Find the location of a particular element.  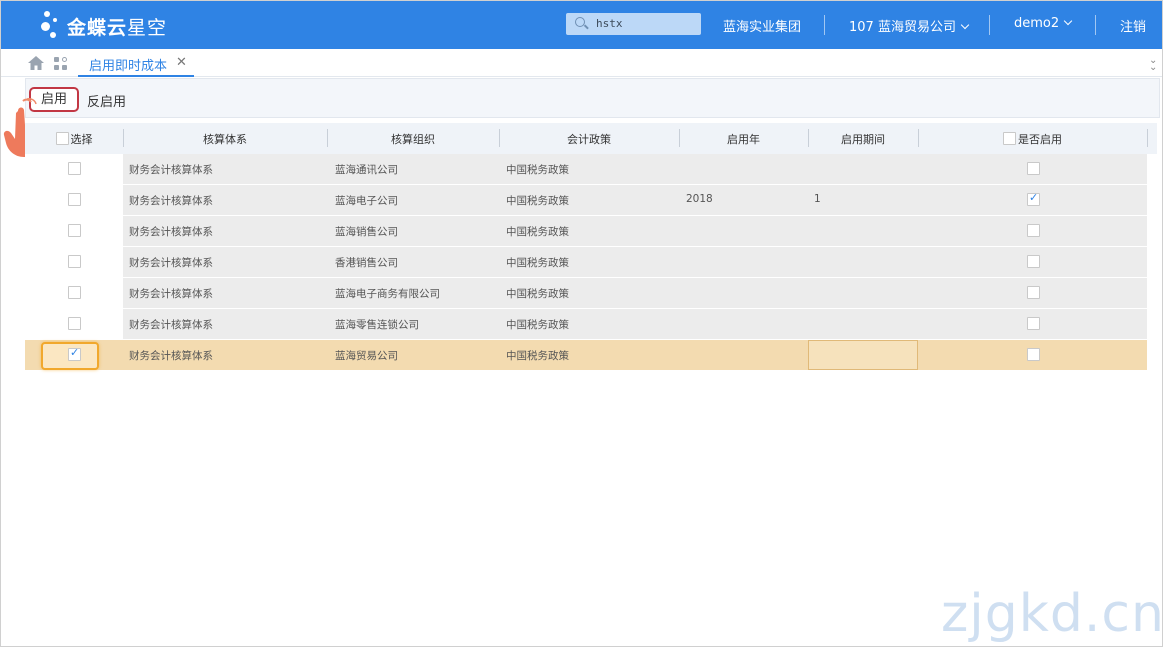

tab-label: 启用即时成本 is located at coordinates (128, 66).